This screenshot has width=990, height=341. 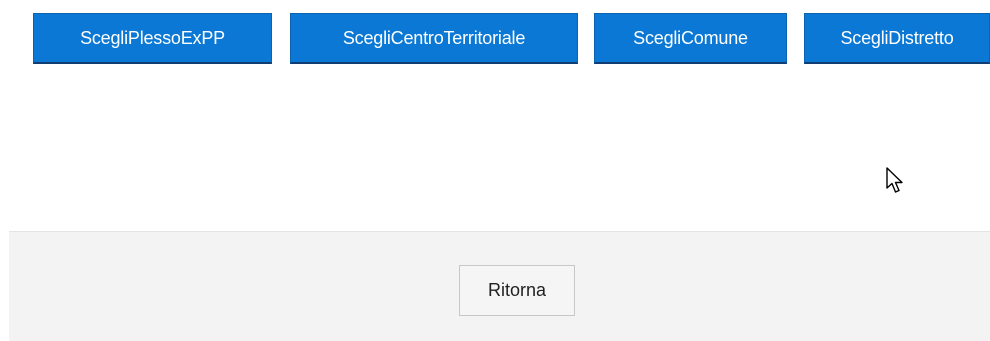 I want to click on scegli-comune-button: ScegliComune, so click(x=690, y=38).